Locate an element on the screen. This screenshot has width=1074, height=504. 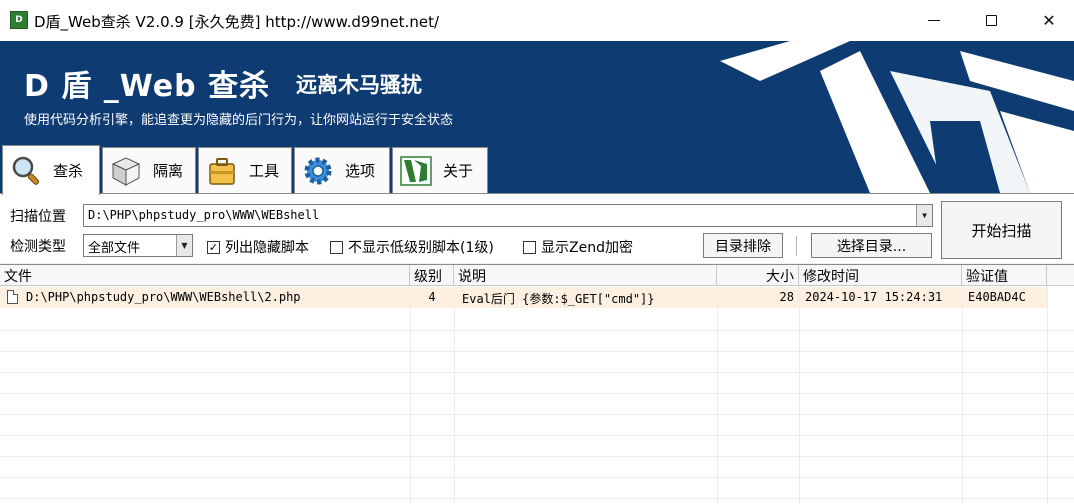
toolbox-icon is located at coordinates (222, 171).